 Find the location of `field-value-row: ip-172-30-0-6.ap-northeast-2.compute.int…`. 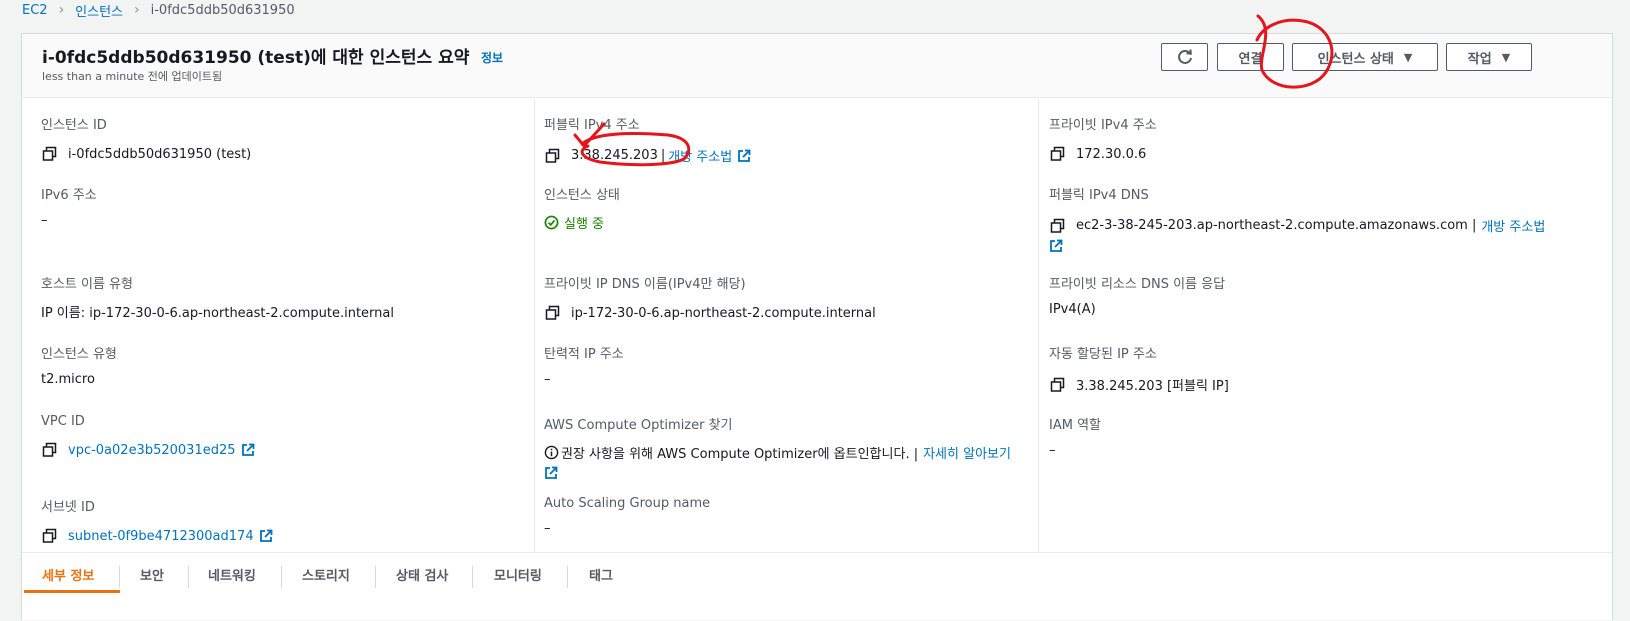

field-value-row: ip-172-30-0-6.ap-northeast-2.compute.int… is located at coordinates (710, 313).